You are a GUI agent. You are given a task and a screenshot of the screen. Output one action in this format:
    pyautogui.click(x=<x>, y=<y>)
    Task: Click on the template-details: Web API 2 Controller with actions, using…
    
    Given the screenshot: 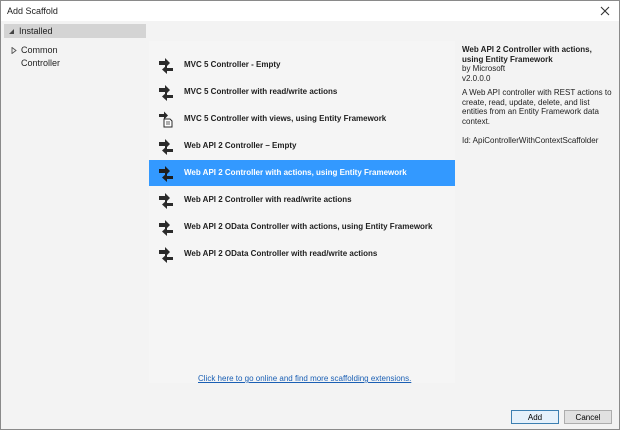 What is the action you would take?
    pyautogui.click(x=537, y=95)
    